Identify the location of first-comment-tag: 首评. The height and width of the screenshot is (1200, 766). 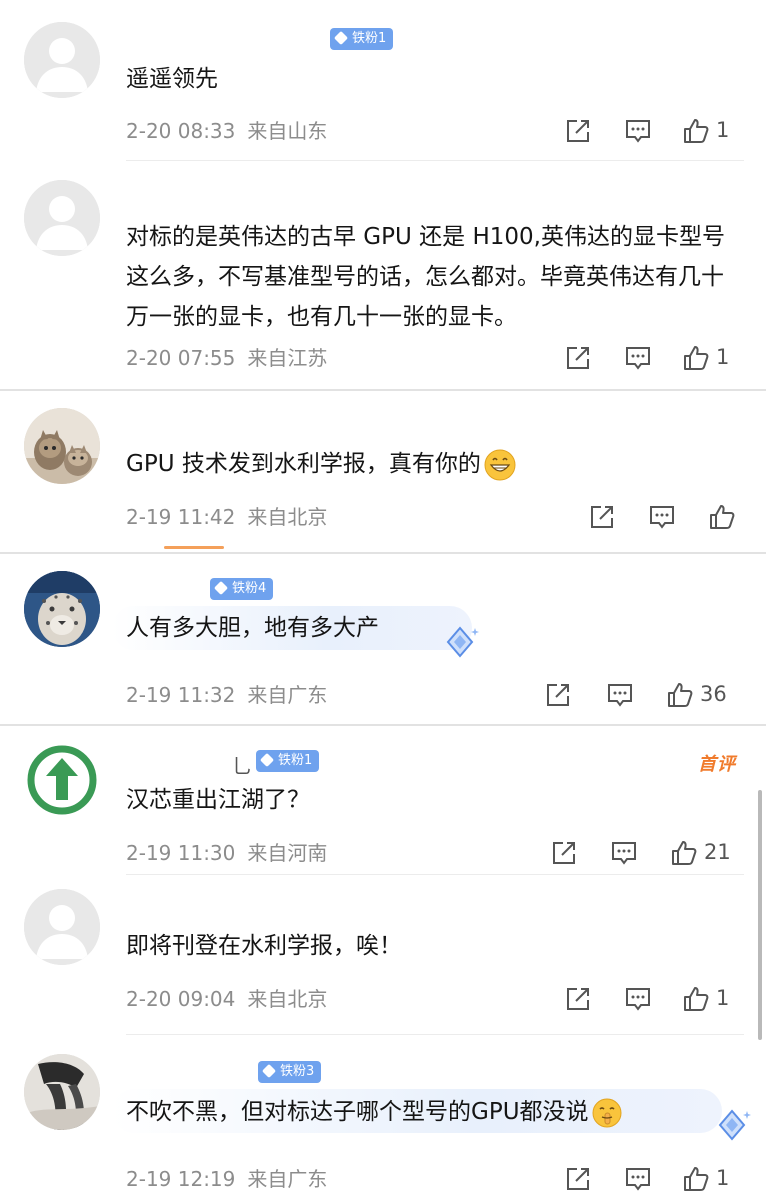
(717, 764).